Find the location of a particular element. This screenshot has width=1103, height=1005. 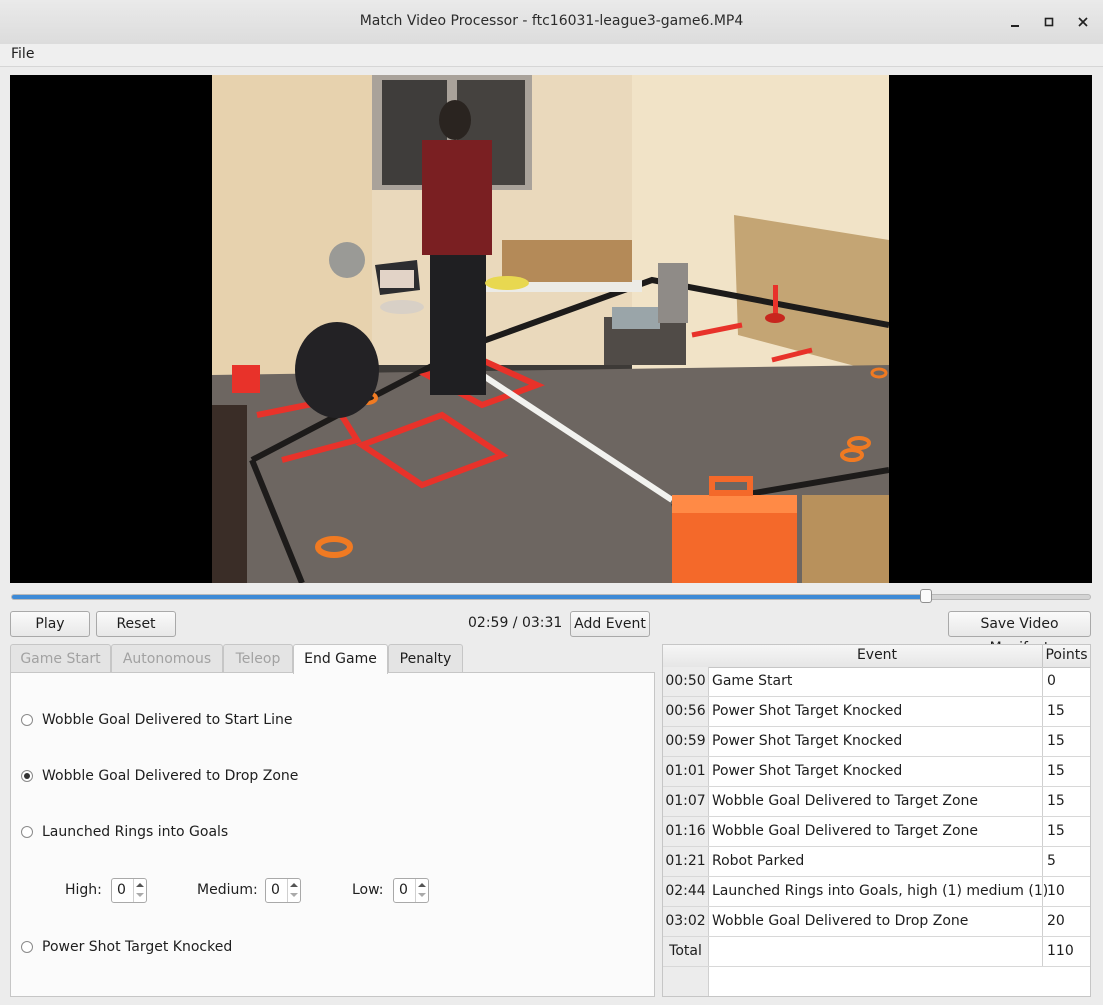

total-event-empty is located at coordinates (877, 951).